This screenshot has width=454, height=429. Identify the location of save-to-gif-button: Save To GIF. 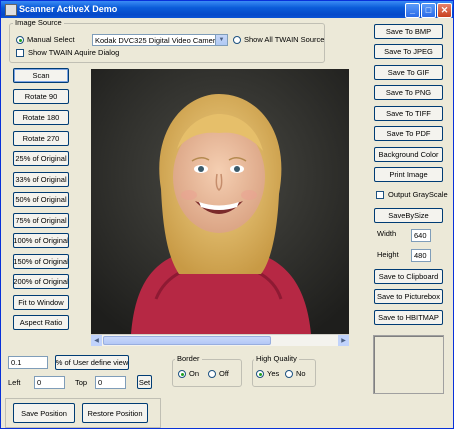
(408, 72).